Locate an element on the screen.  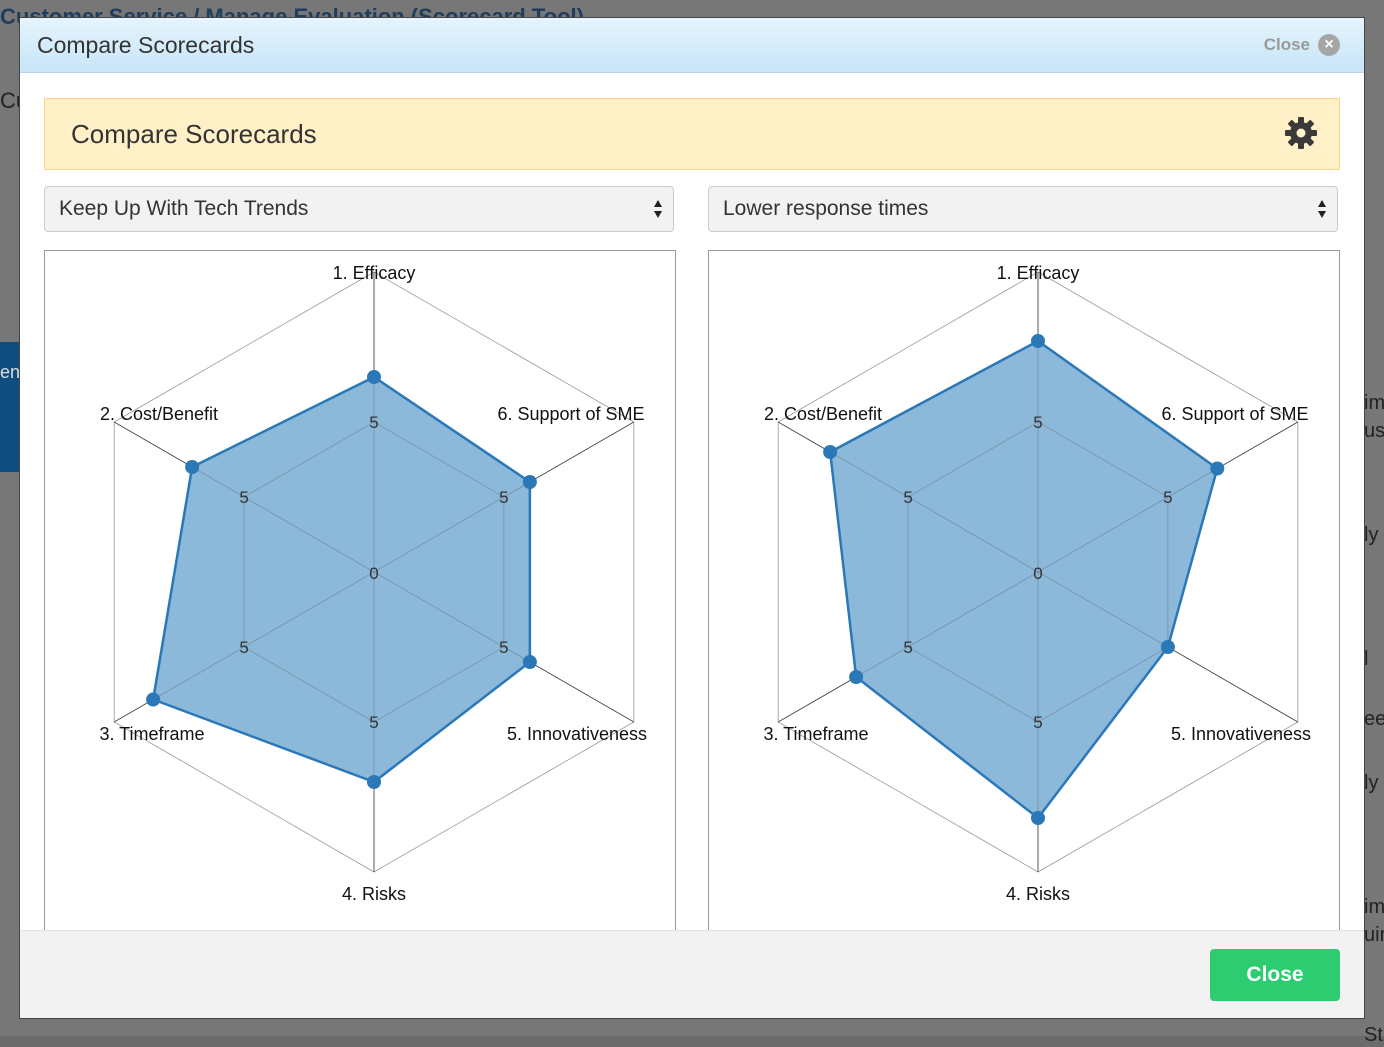
right-scorecard-select: Lower response times is located at coordinates (1023, 209).